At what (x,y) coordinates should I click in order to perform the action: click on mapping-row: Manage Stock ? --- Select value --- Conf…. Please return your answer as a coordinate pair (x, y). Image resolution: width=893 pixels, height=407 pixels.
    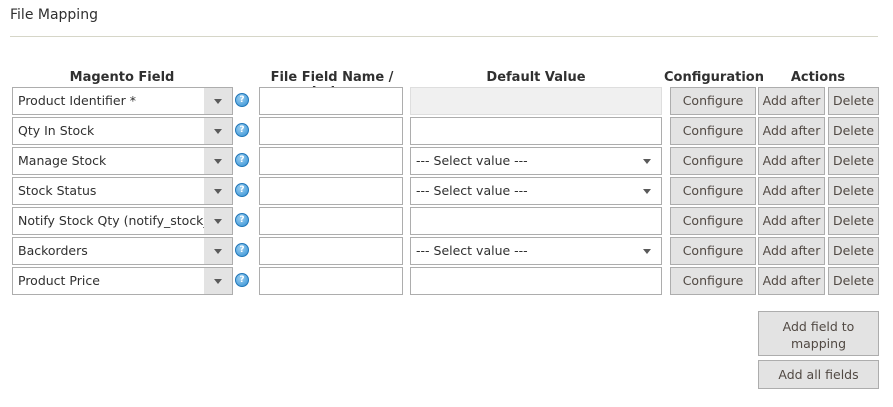
    Looking at the image, I should click on (446, 161).